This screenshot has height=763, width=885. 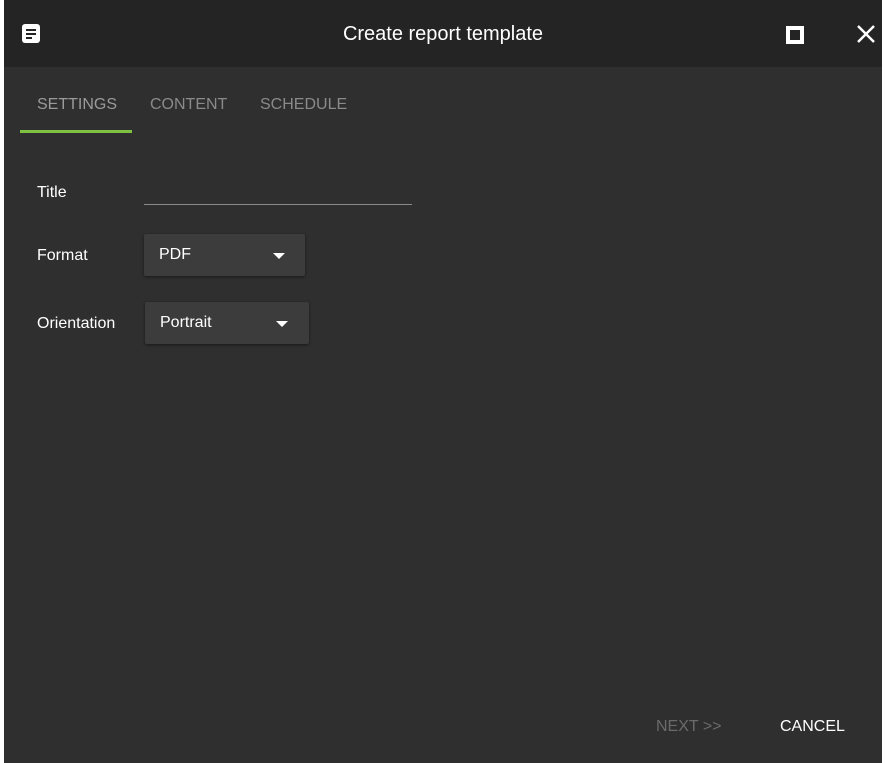 What do you see at coordinates (224, 255) in the screenshot?
I see `format-select: PDF` at bounding box center [224, 255].